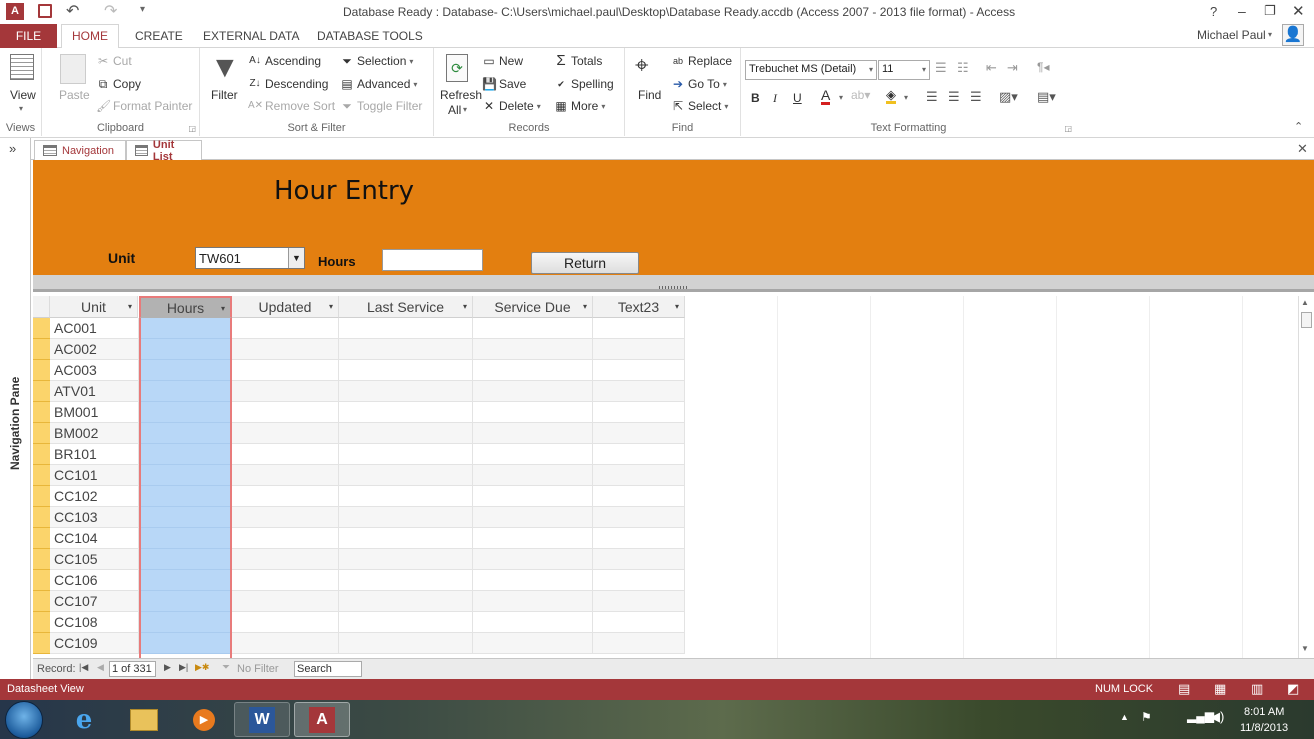  What do you see at coordinates (144, 719) in the screenshot?
I see `file-explorer-icon` at bounding box center [144, 719].